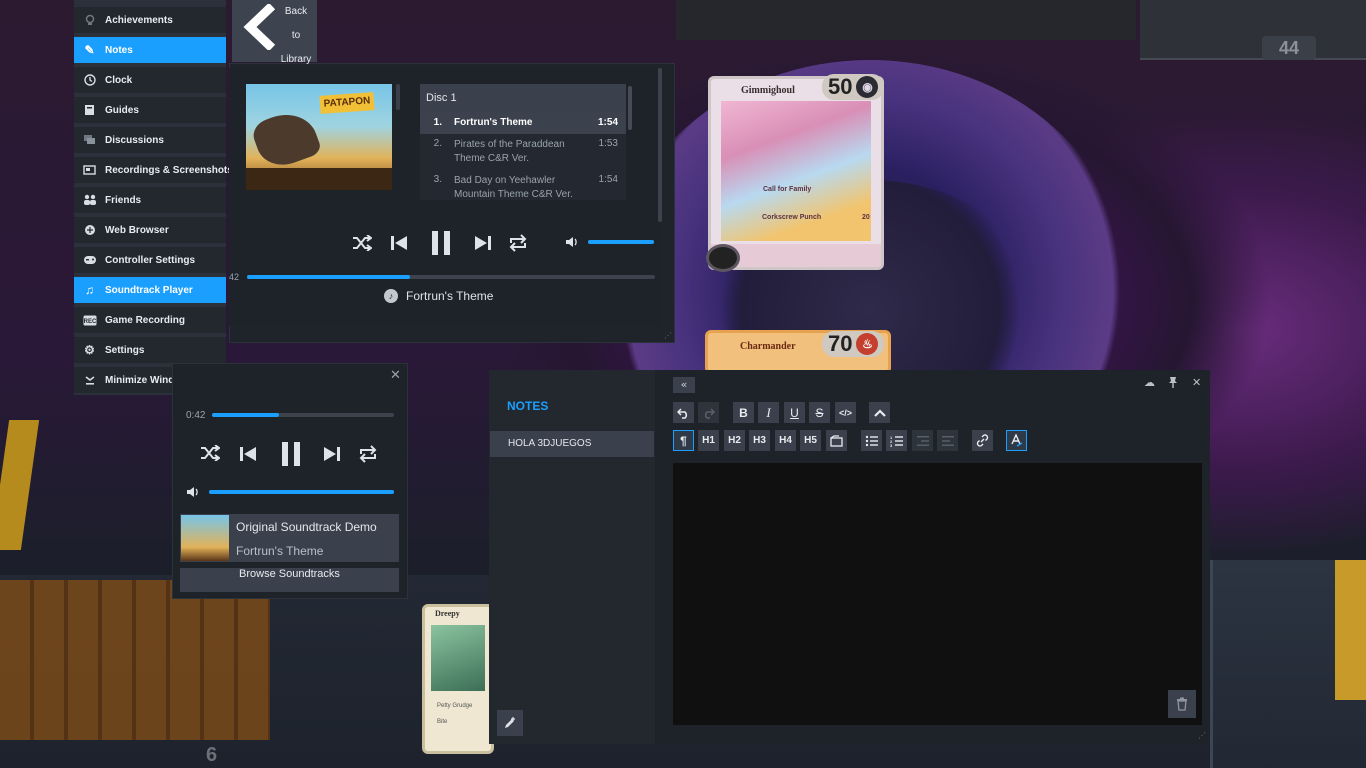  What do you see at coordinates (523, 123) in the screenshot?
I see `track-row: 1. Fortrun's Theme 1:54` at bounding box center [523, 123].